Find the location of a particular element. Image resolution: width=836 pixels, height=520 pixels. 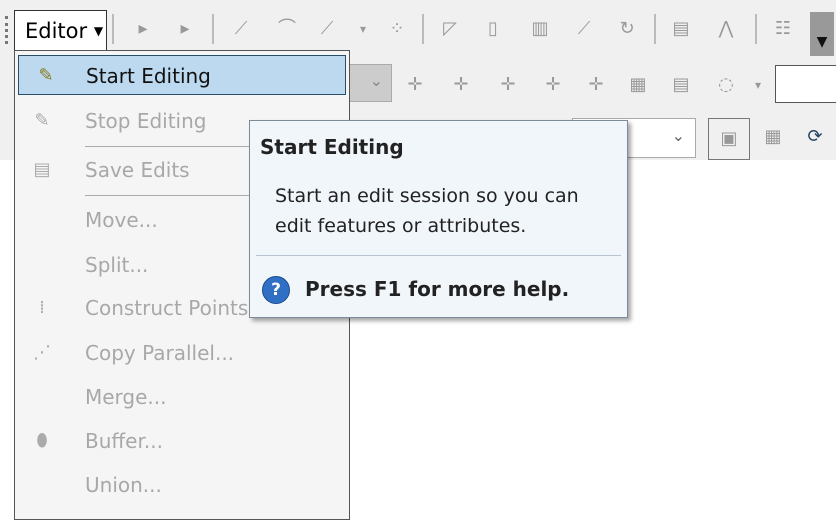

editor-label: Editor is located at coordinates (56, 31).